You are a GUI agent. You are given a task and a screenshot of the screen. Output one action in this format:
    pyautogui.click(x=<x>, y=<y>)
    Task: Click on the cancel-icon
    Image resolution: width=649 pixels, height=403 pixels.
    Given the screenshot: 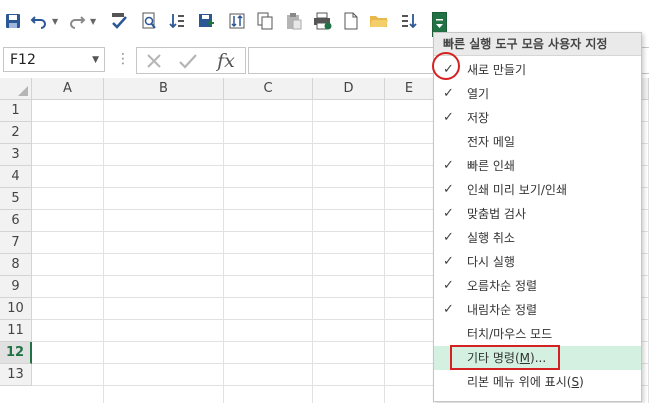 What is the action you would take?
    pyautogui.click(x=154, y=60)
    